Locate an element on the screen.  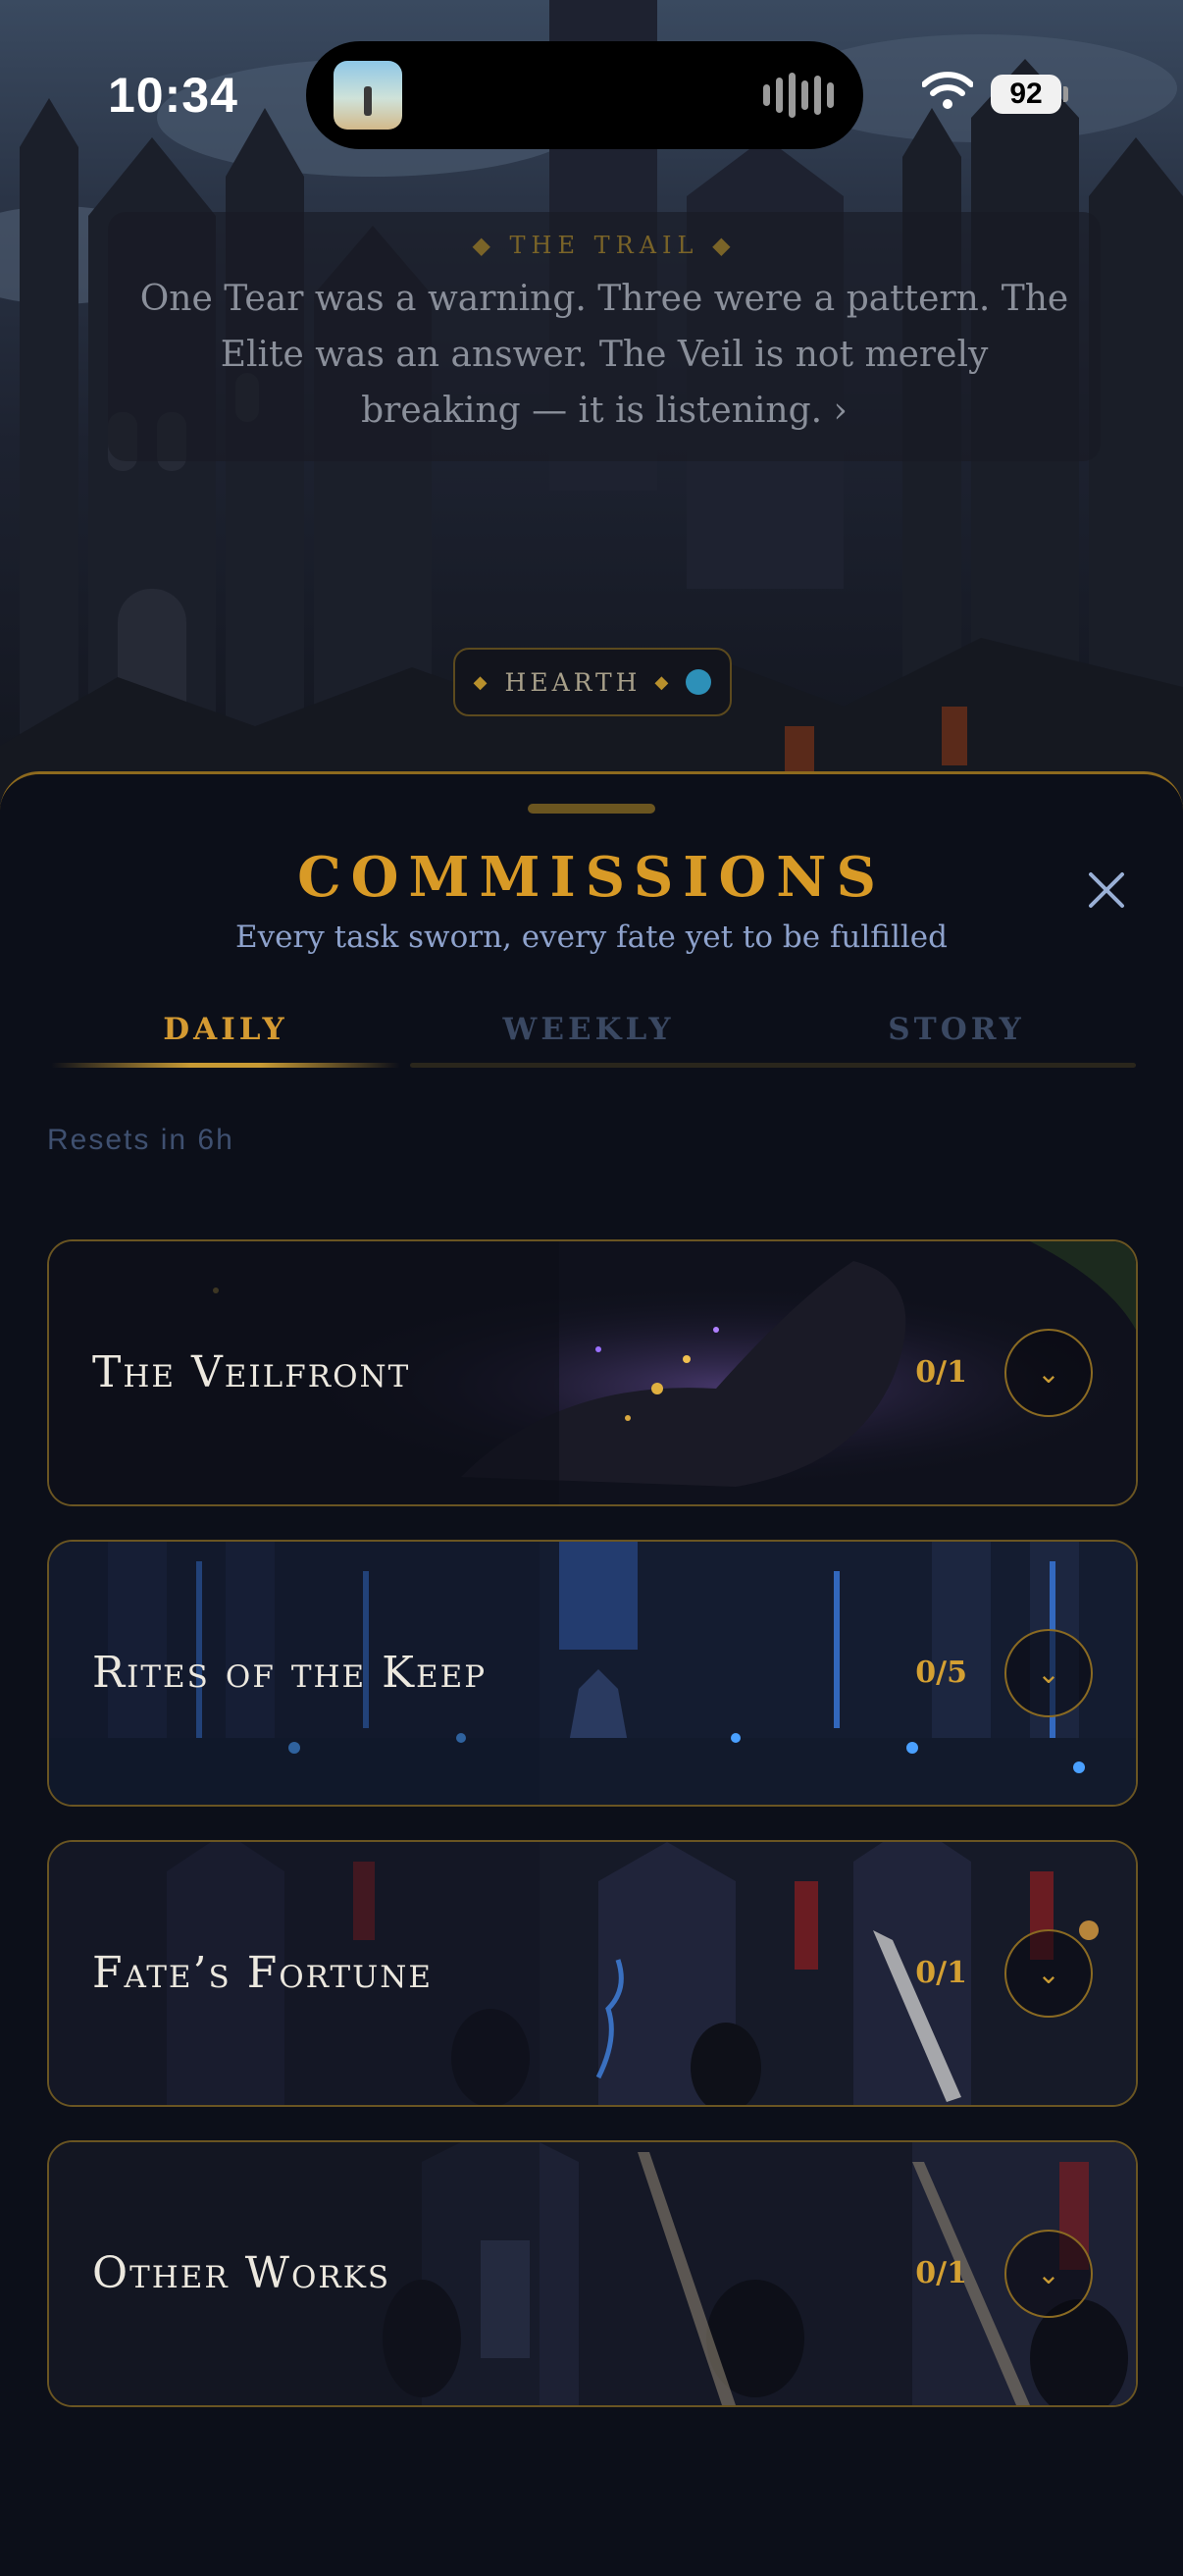
sheet-title: COMMISSIONS is located at coordinates (591, 877).